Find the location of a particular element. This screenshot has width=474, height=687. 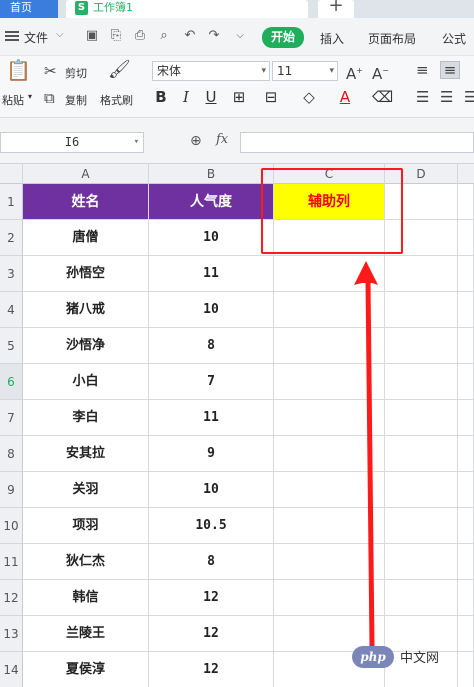

eraser-icon: ⌫ is located at coordinates (382, 97).